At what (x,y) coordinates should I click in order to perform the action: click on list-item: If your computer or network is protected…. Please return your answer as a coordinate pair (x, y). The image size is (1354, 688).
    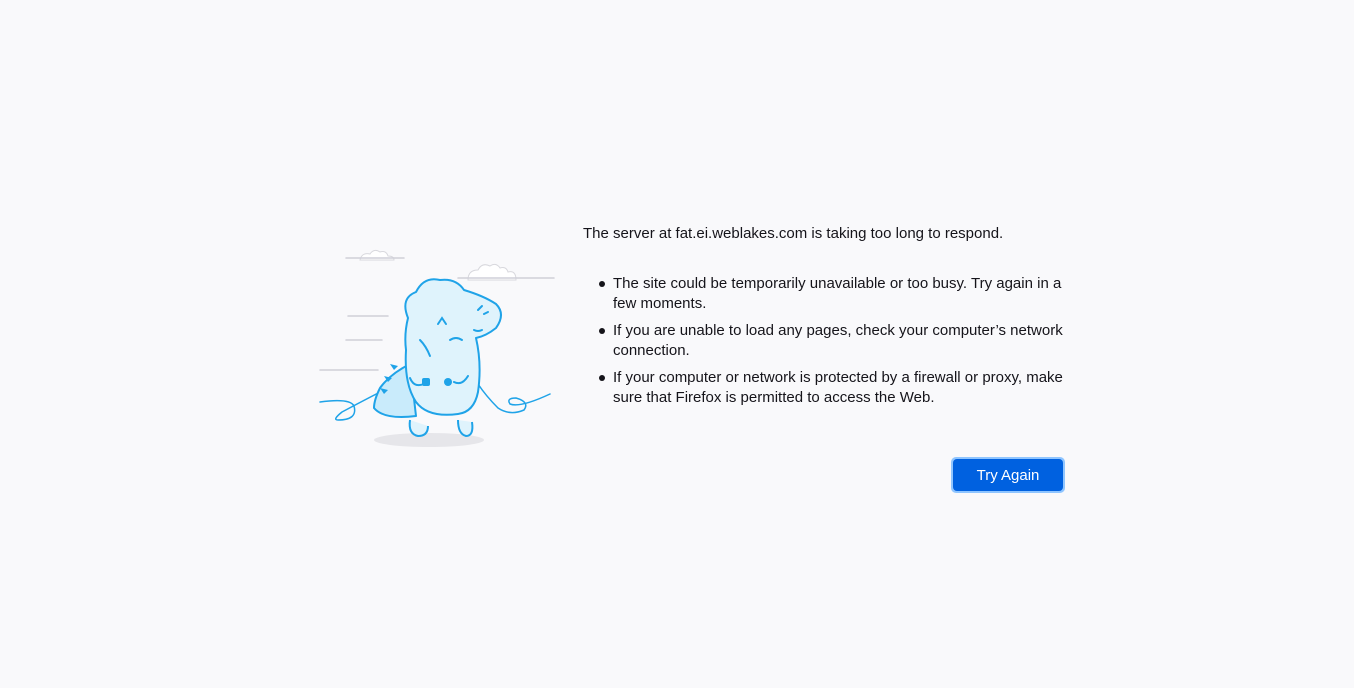
    Looking at the image, I should click on (824, 388).